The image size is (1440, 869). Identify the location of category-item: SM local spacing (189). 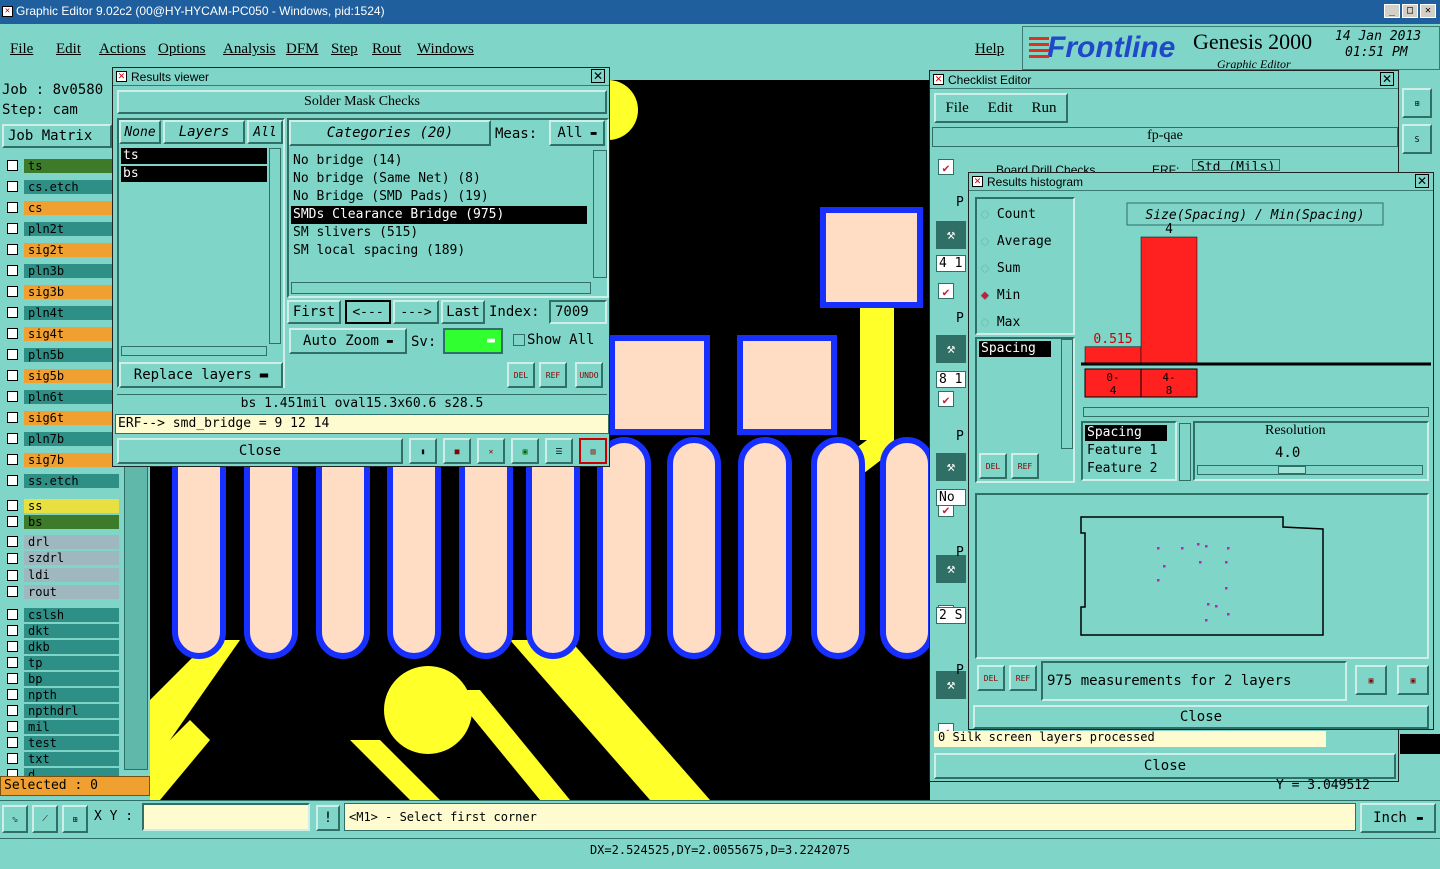
(439, 251).